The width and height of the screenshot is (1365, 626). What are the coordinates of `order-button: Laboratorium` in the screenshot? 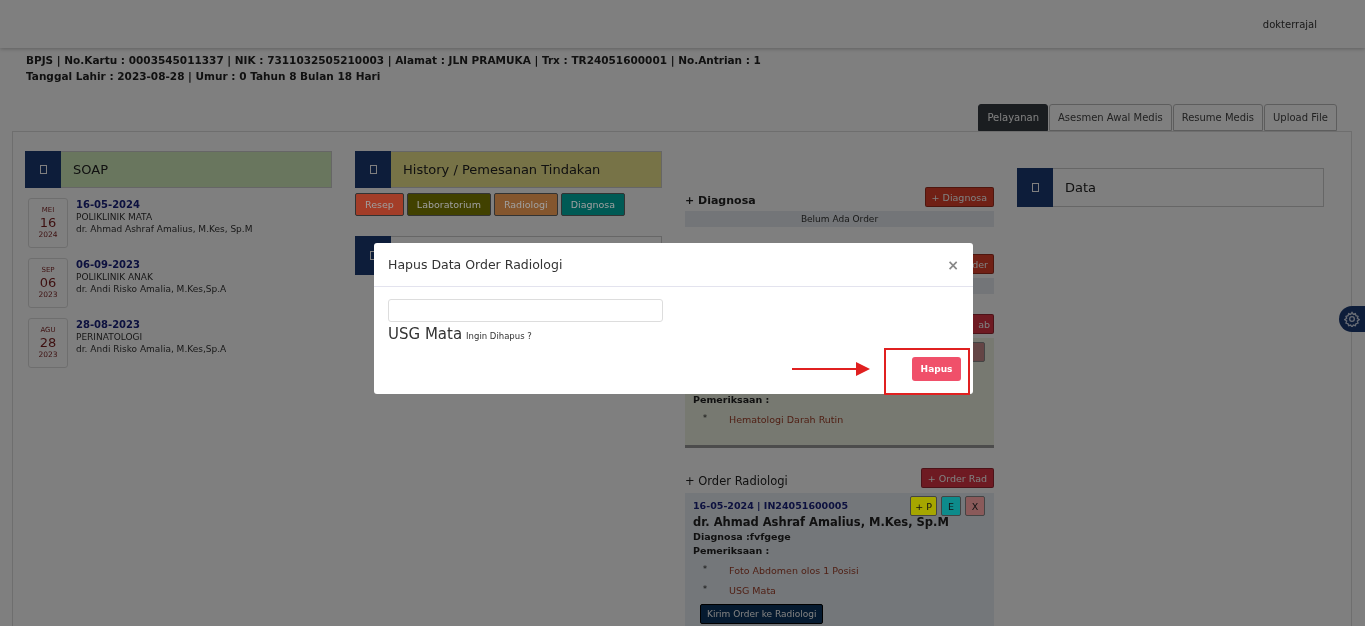 It's located at (448, 204).